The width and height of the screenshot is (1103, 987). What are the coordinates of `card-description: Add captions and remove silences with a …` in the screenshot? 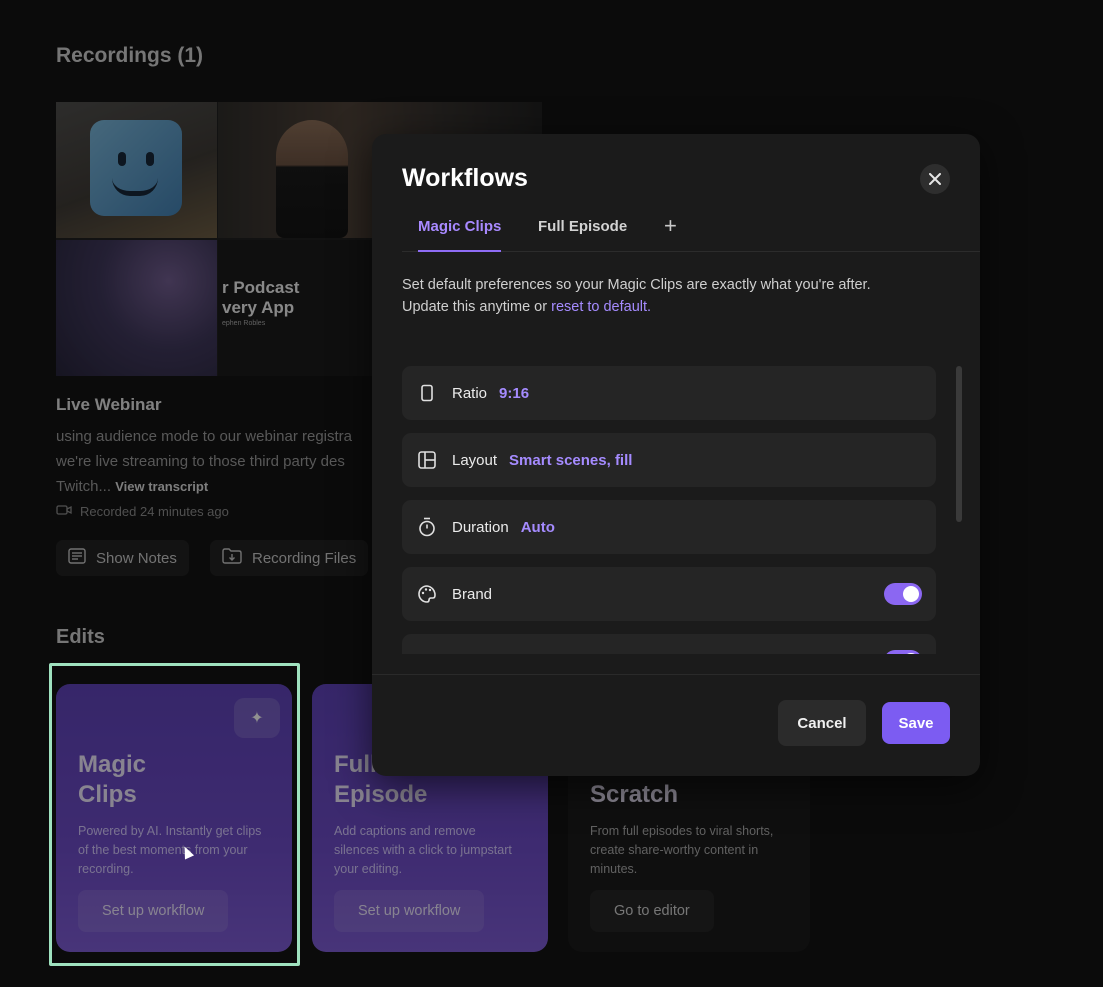 It's located at (423, 850).